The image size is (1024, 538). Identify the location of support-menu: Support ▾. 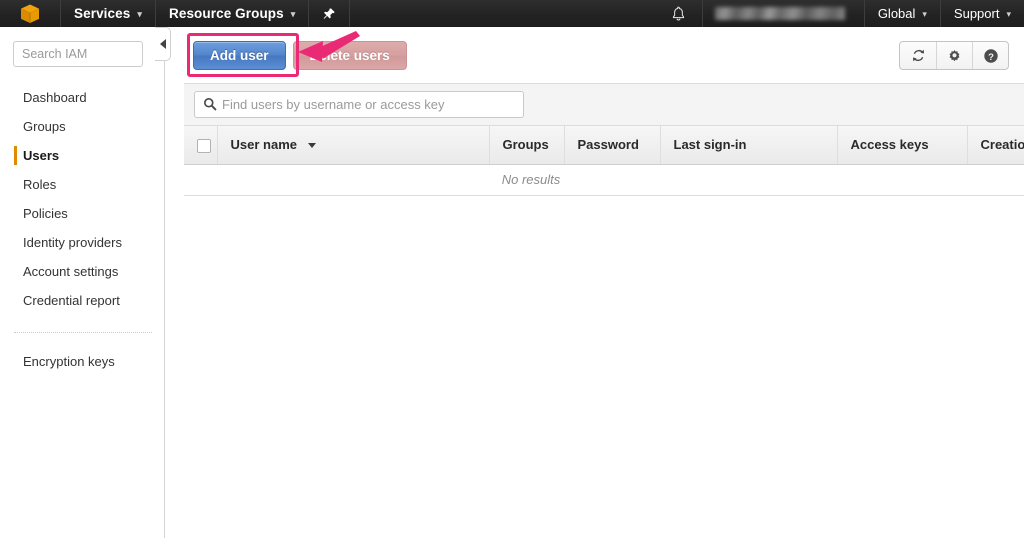
(981, 13).